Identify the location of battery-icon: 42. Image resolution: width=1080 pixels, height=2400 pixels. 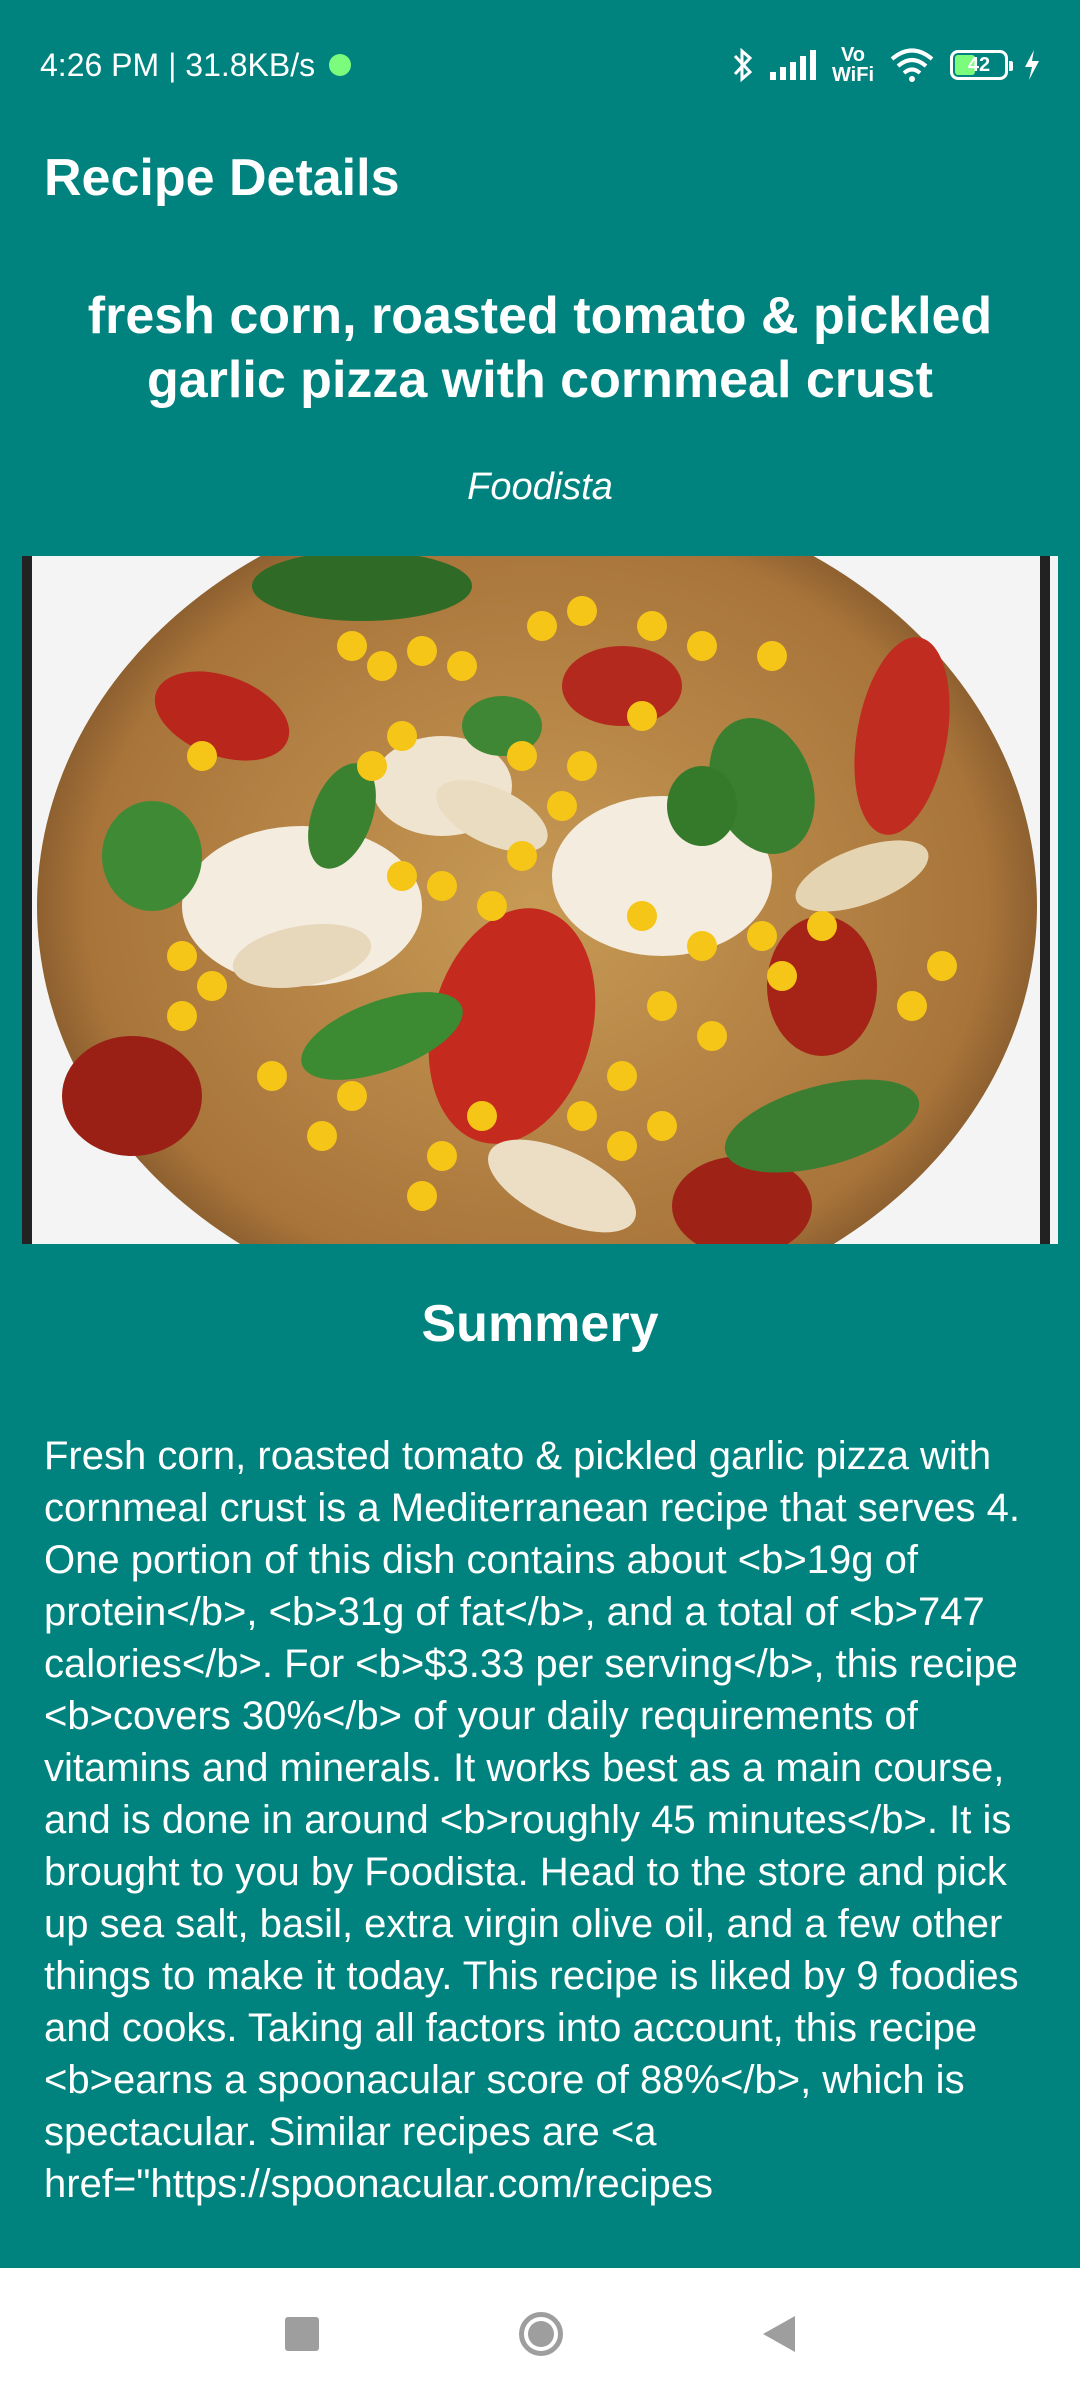
(981, 65).